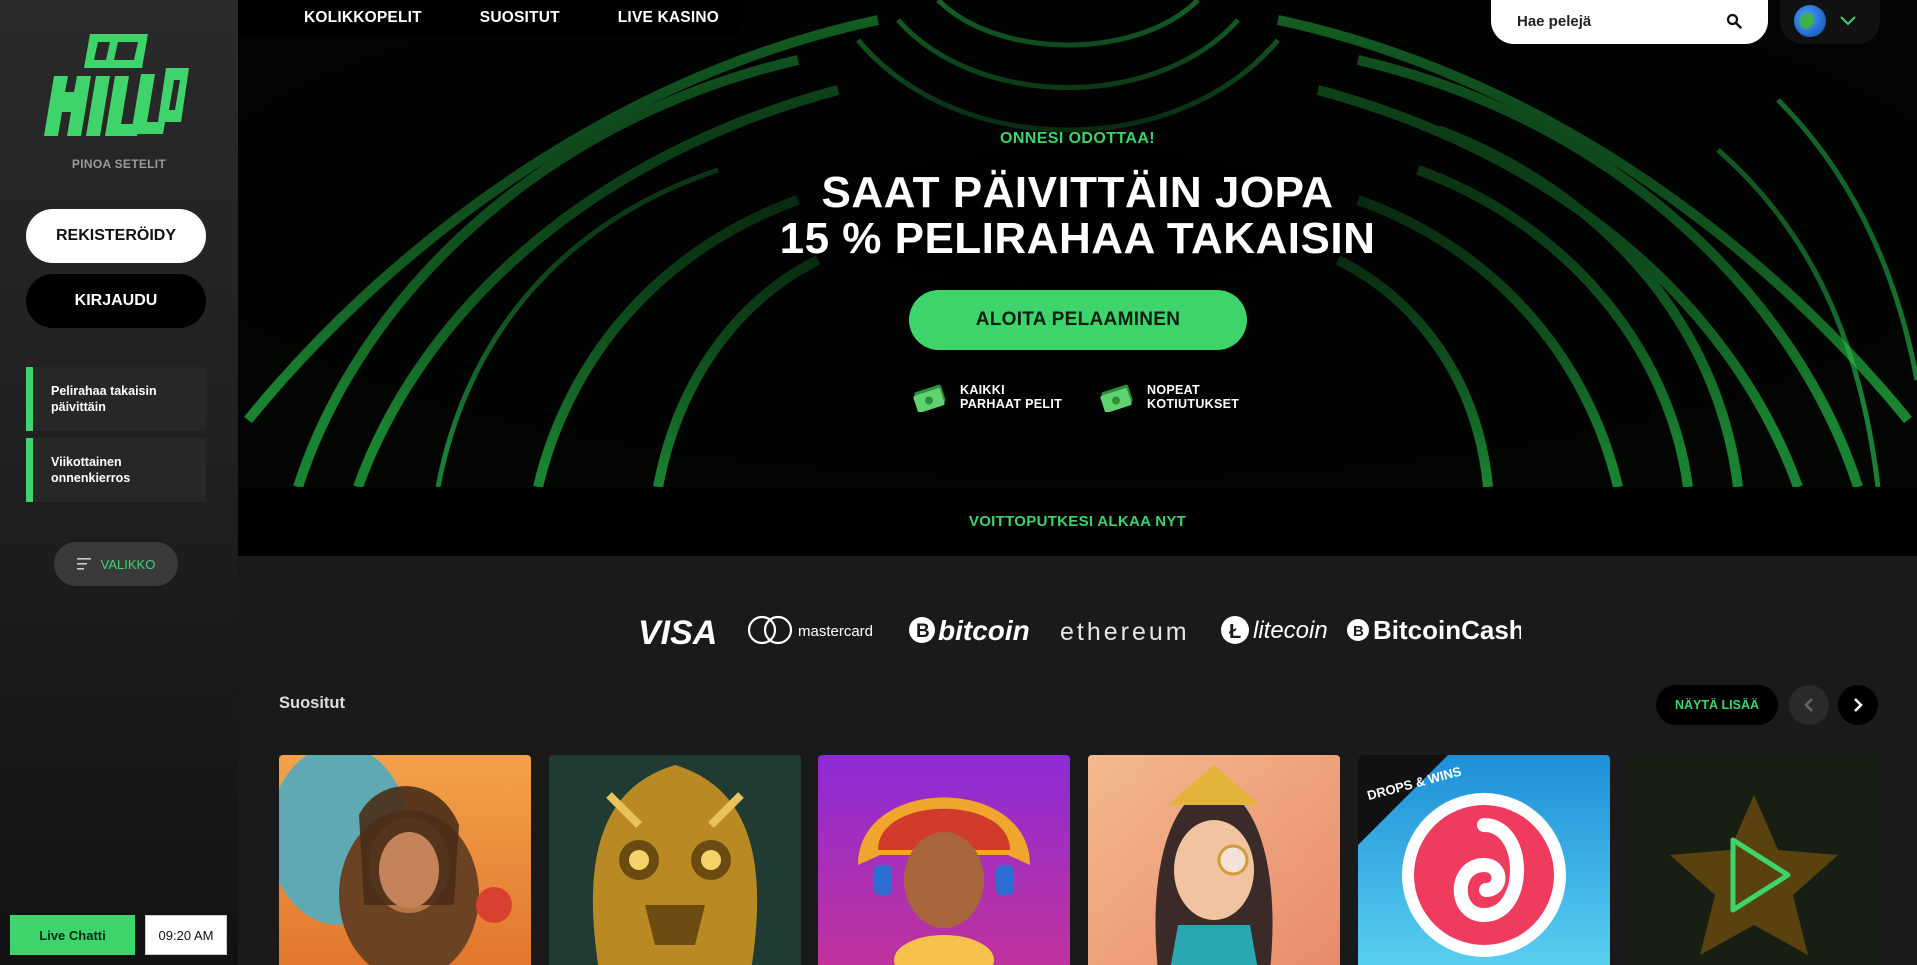 Image resolution: width=1917 pixels, height=965 pixels. Describe the element at coordinates (668, 18) in the screenshot. I see `nav-item-live-casino: LIVE KASINO` at that location.